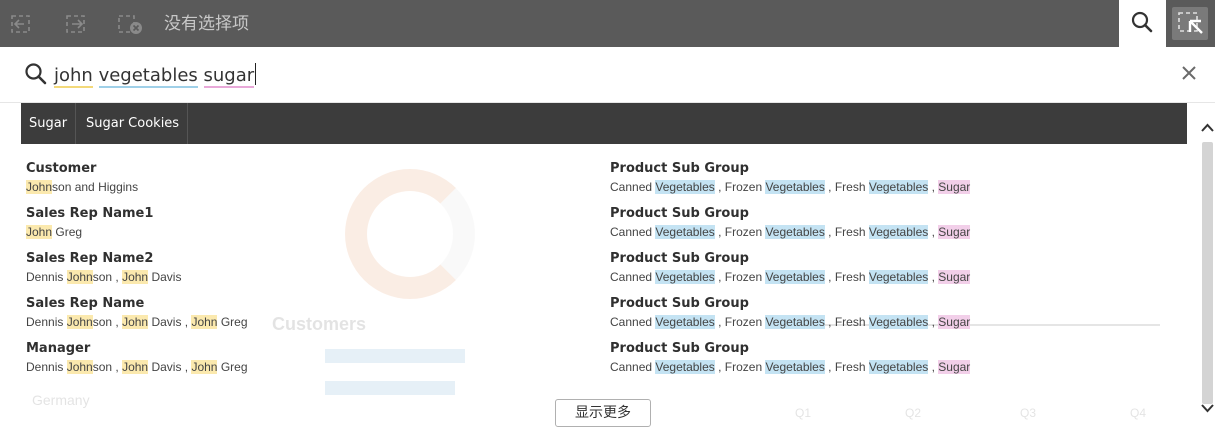 Image resolution: width=1215 pixels, height=435 pixels. I want to click on suggestion-chip: Sugar, so click(49, 123).